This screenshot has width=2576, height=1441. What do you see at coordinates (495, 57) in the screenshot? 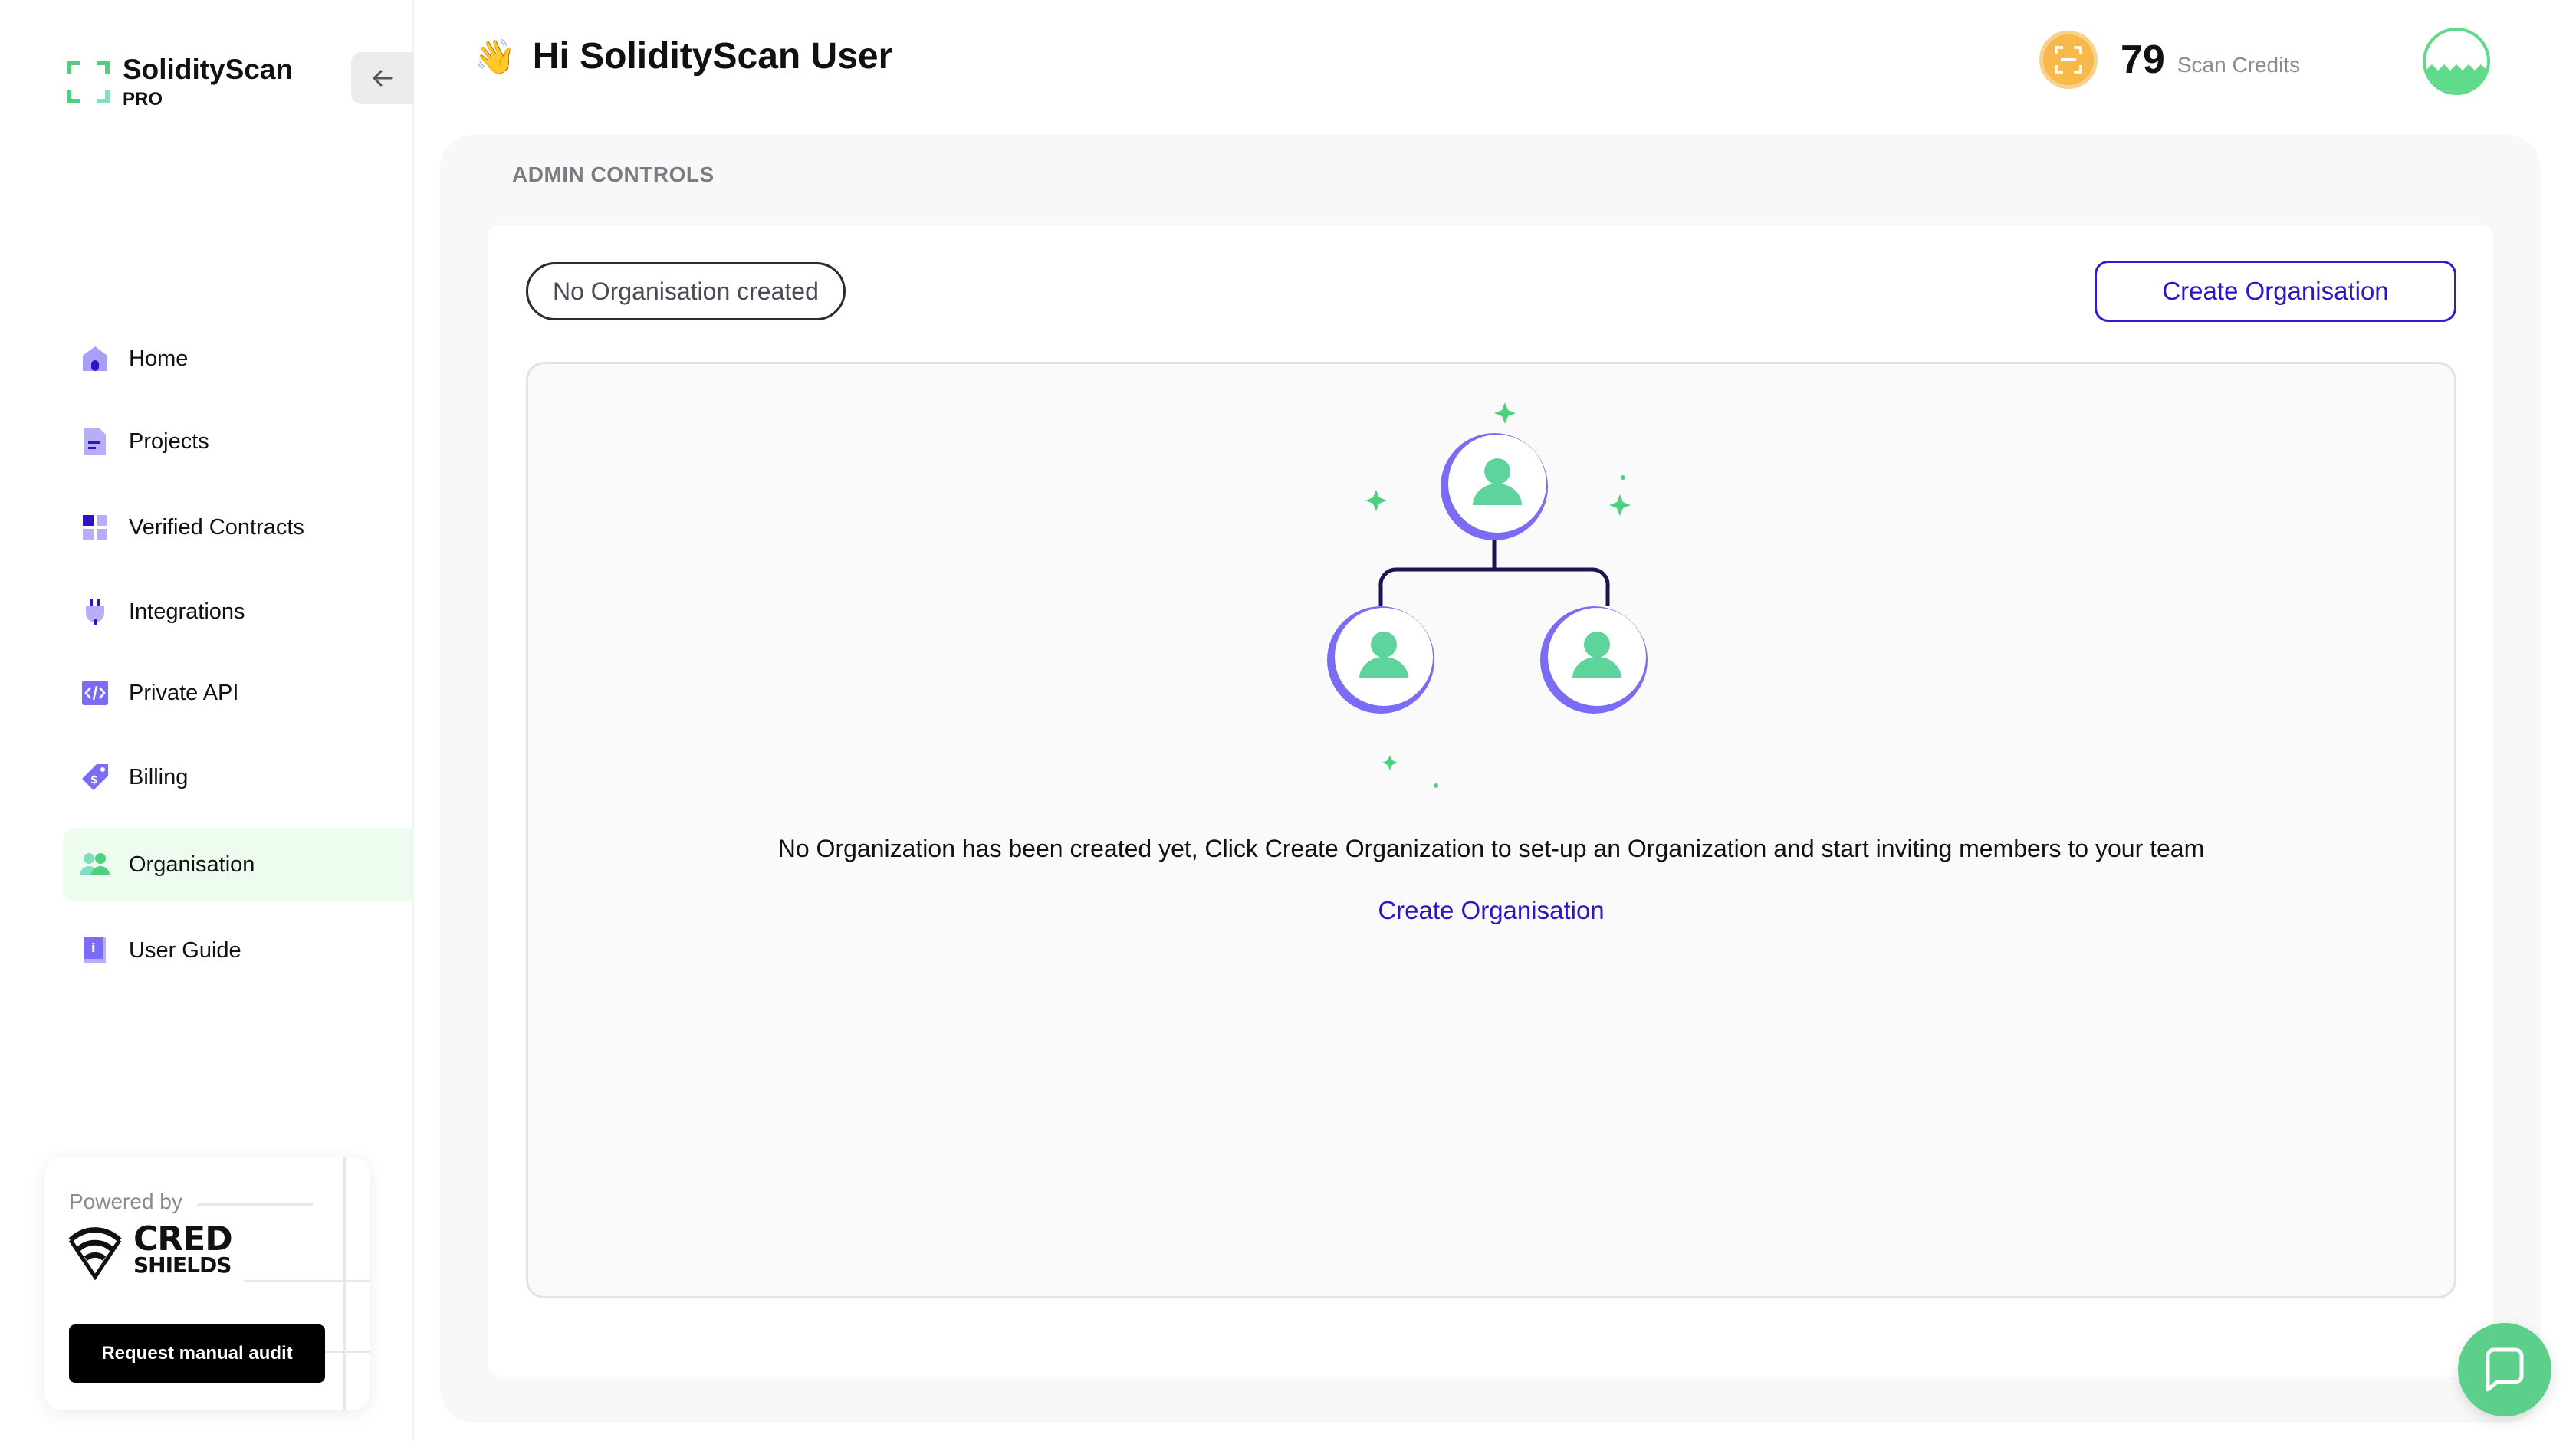
I see `waving-hand-icon: 👋` at bounding box center [495, 57].